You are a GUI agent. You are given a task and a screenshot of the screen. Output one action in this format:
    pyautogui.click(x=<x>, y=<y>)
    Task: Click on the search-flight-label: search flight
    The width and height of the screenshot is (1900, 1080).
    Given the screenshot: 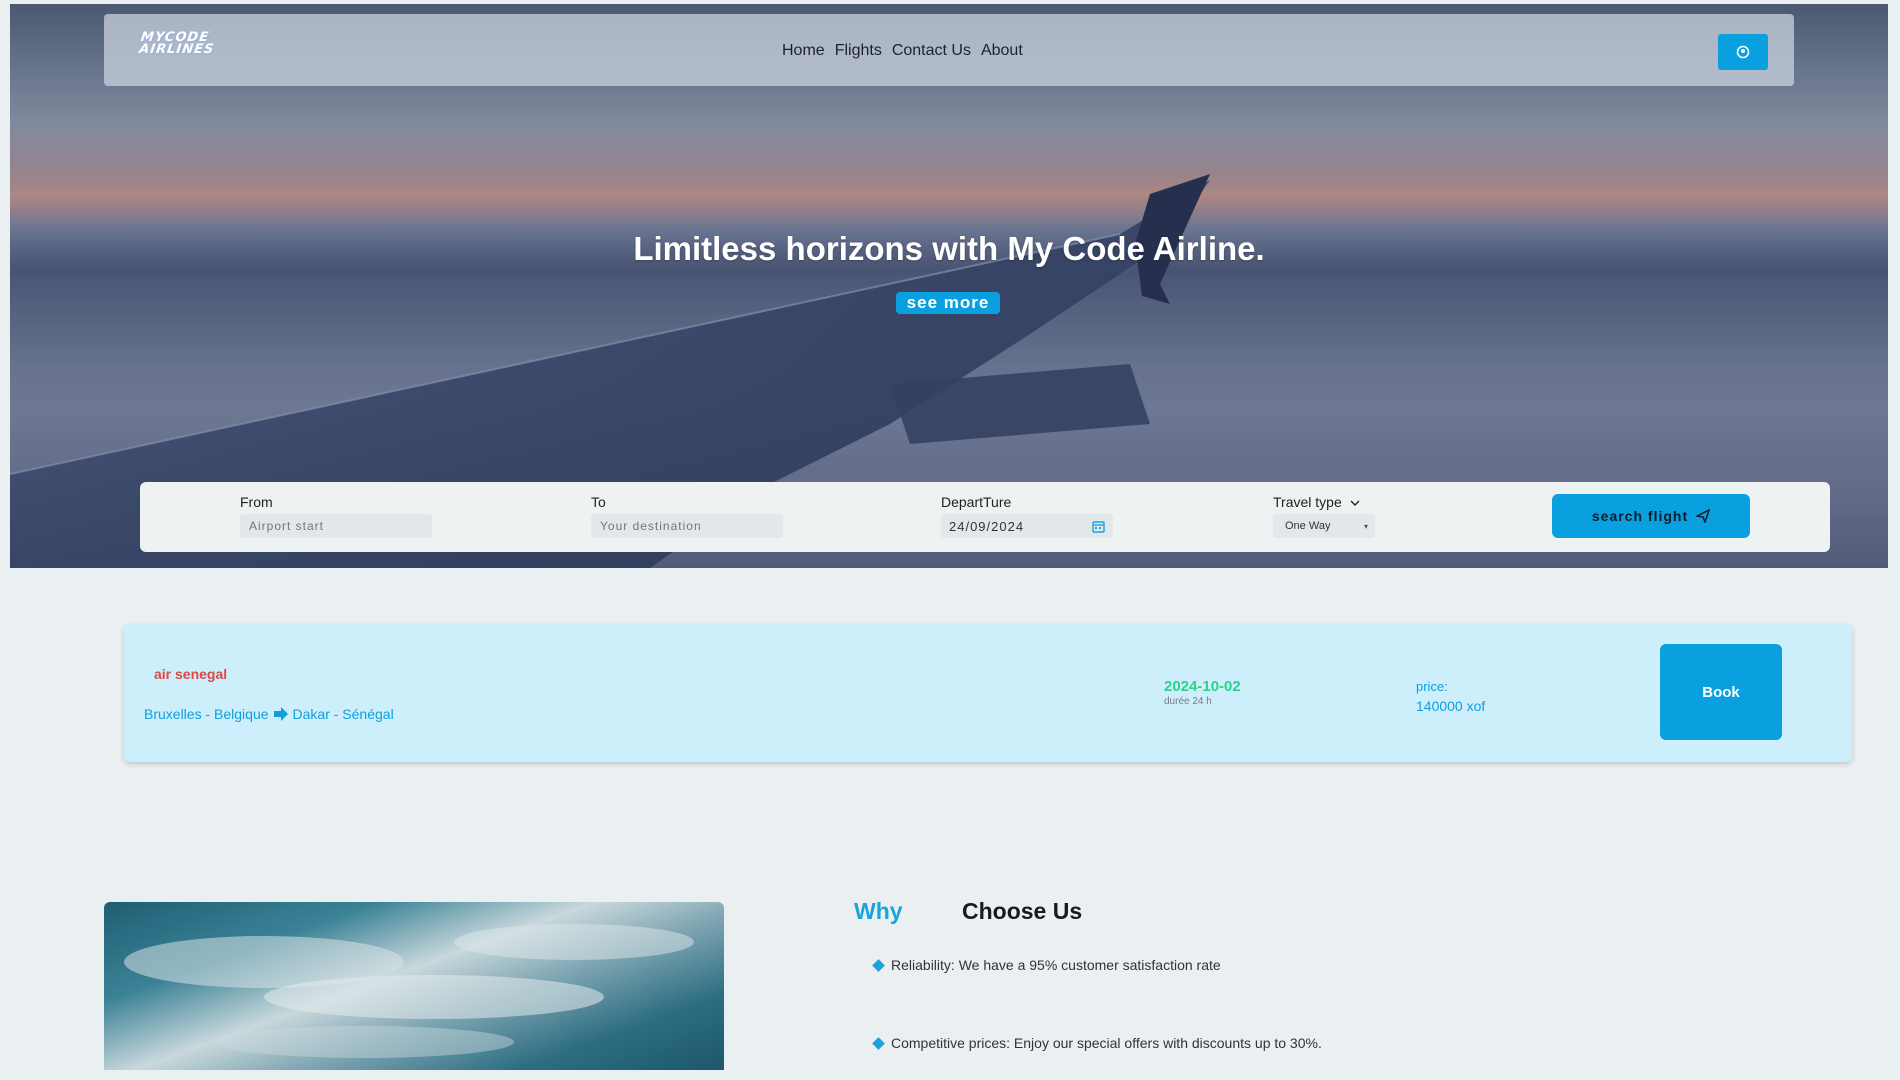 What is the action you would take?
    pyautogui.click(x=1640, y=516)
    